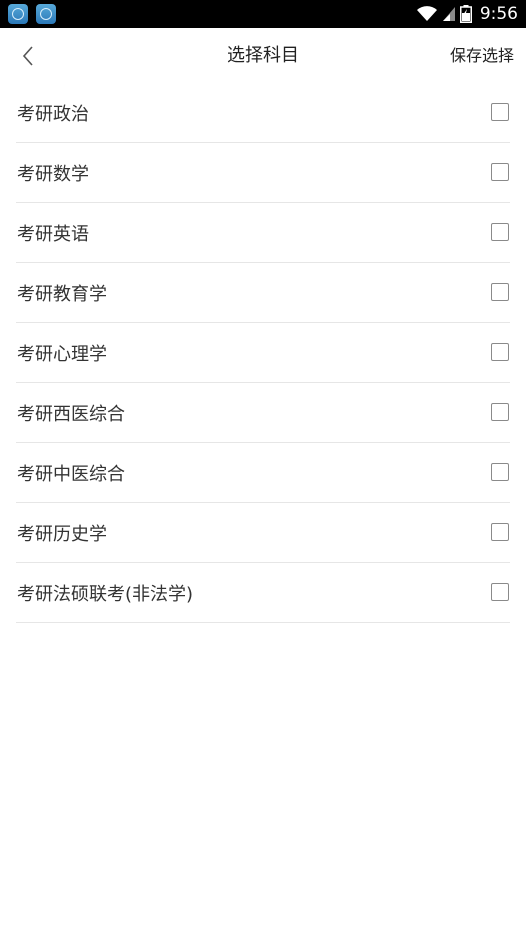 This screenshot has height=935, width=526. I want to click on subject-label: 考研数学, so click(53, 174).